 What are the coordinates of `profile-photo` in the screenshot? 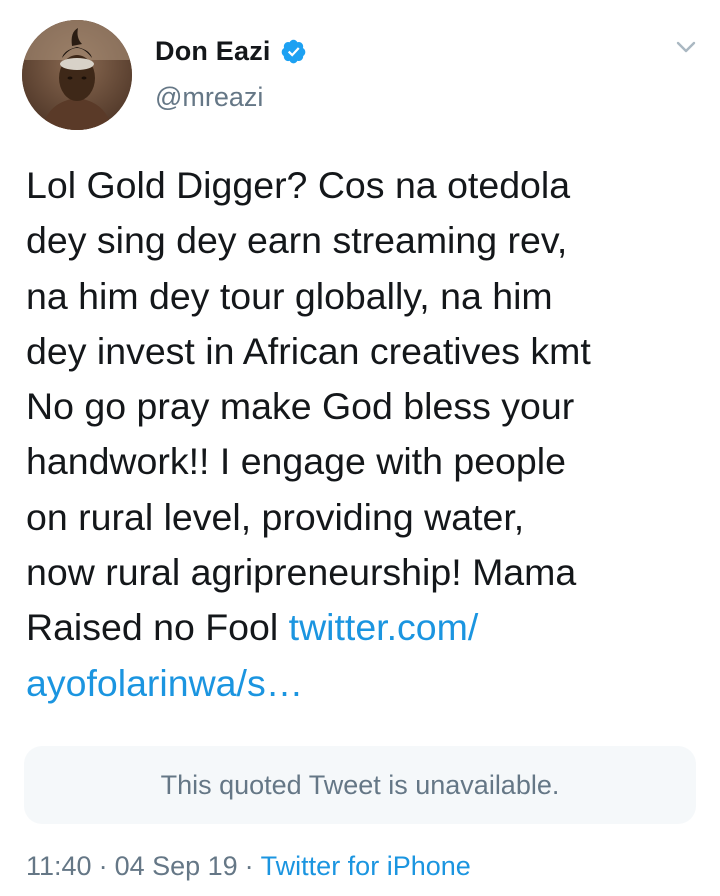 It's located at (77, 75).